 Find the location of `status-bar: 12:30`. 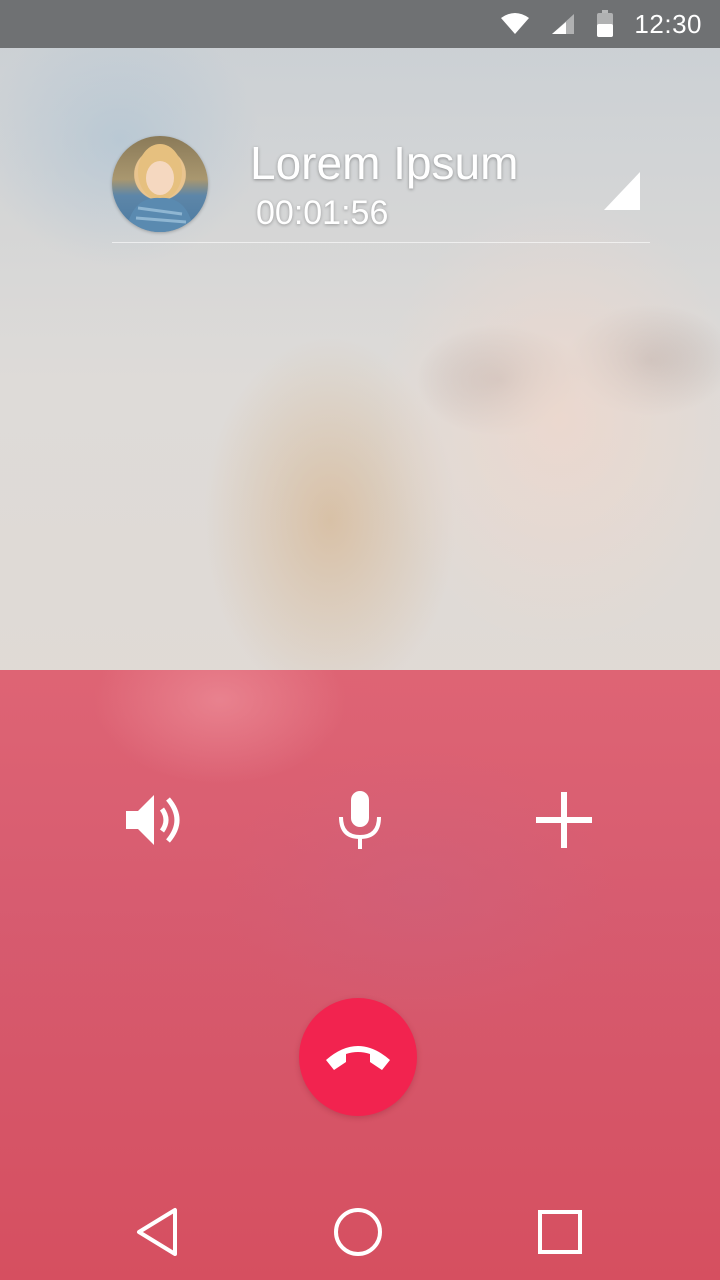

status-bar: 12:30 is located at coordinates (360, 24).